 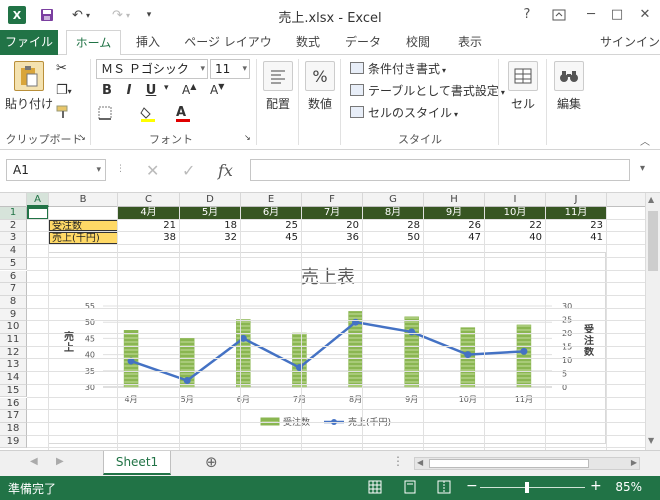 I want to click on column-header-d: D, so click(x=210, y=200).